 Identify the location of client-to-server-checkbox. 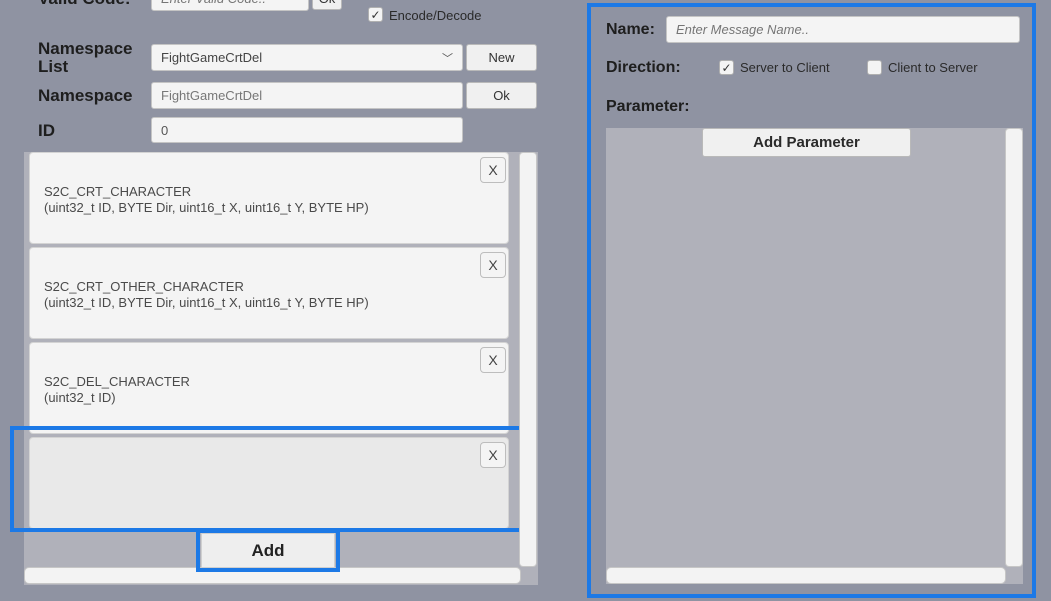
(874, 67).